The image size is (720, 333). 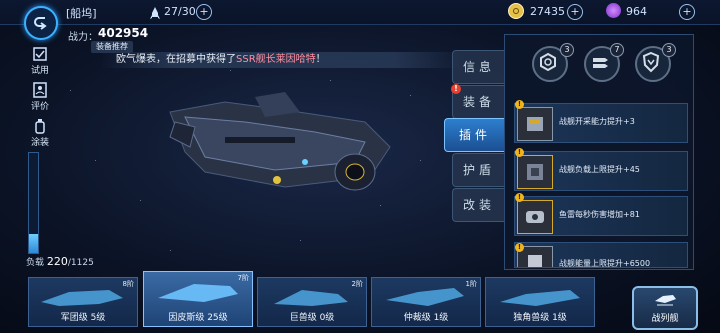 What do you see at coordinates (320, 59) in the screenshot?
I see `marquee-suffix: ！` at bounding box center [320, 59].